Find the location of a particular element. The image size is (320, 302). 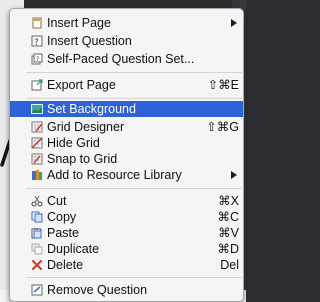

menu-item-label: Snap to Grid is located at coordinates (82, 159).